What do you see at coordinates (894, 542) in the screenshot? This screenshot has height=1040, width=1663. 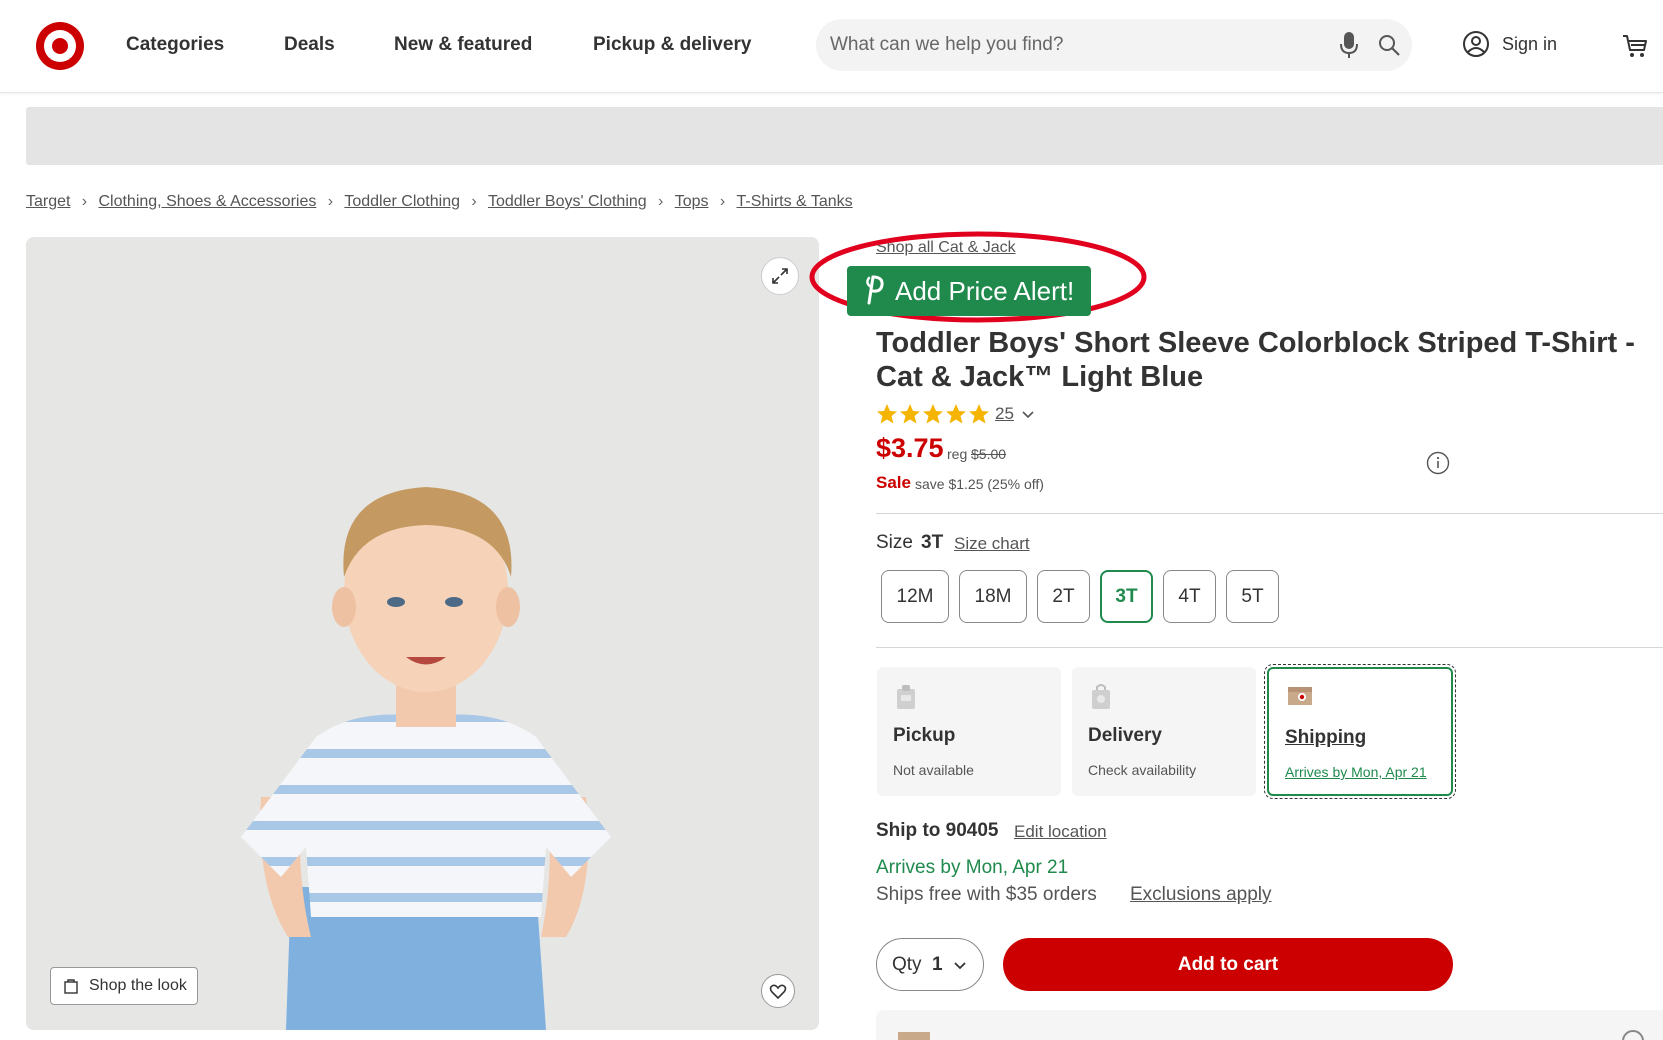 I see `size-label: Size` at bounding box center [894, 542].